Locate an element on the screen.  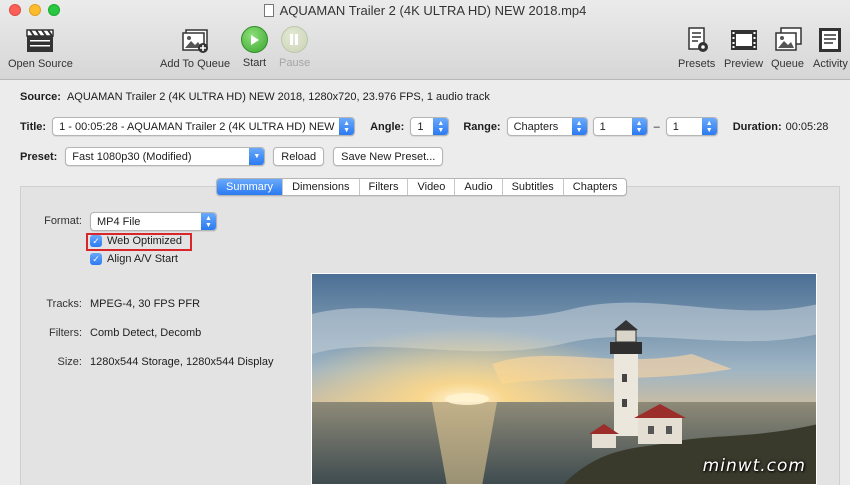
start-button: Start is located at coordinates (254, 47).